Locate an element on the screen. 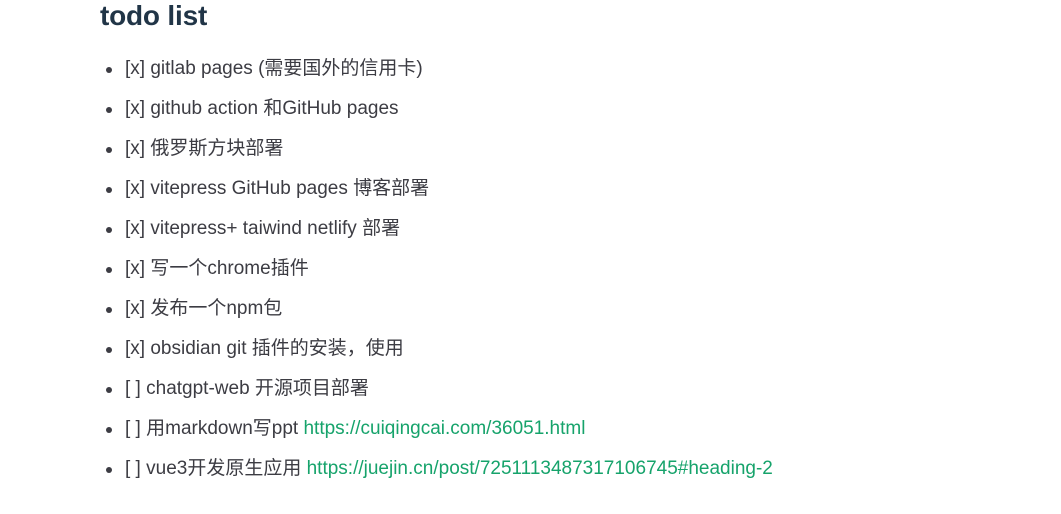 This screenshot has height=514, width=1061. item-link: https://cuiqingcai.com/36051.html is located at coordinates (444, 428).